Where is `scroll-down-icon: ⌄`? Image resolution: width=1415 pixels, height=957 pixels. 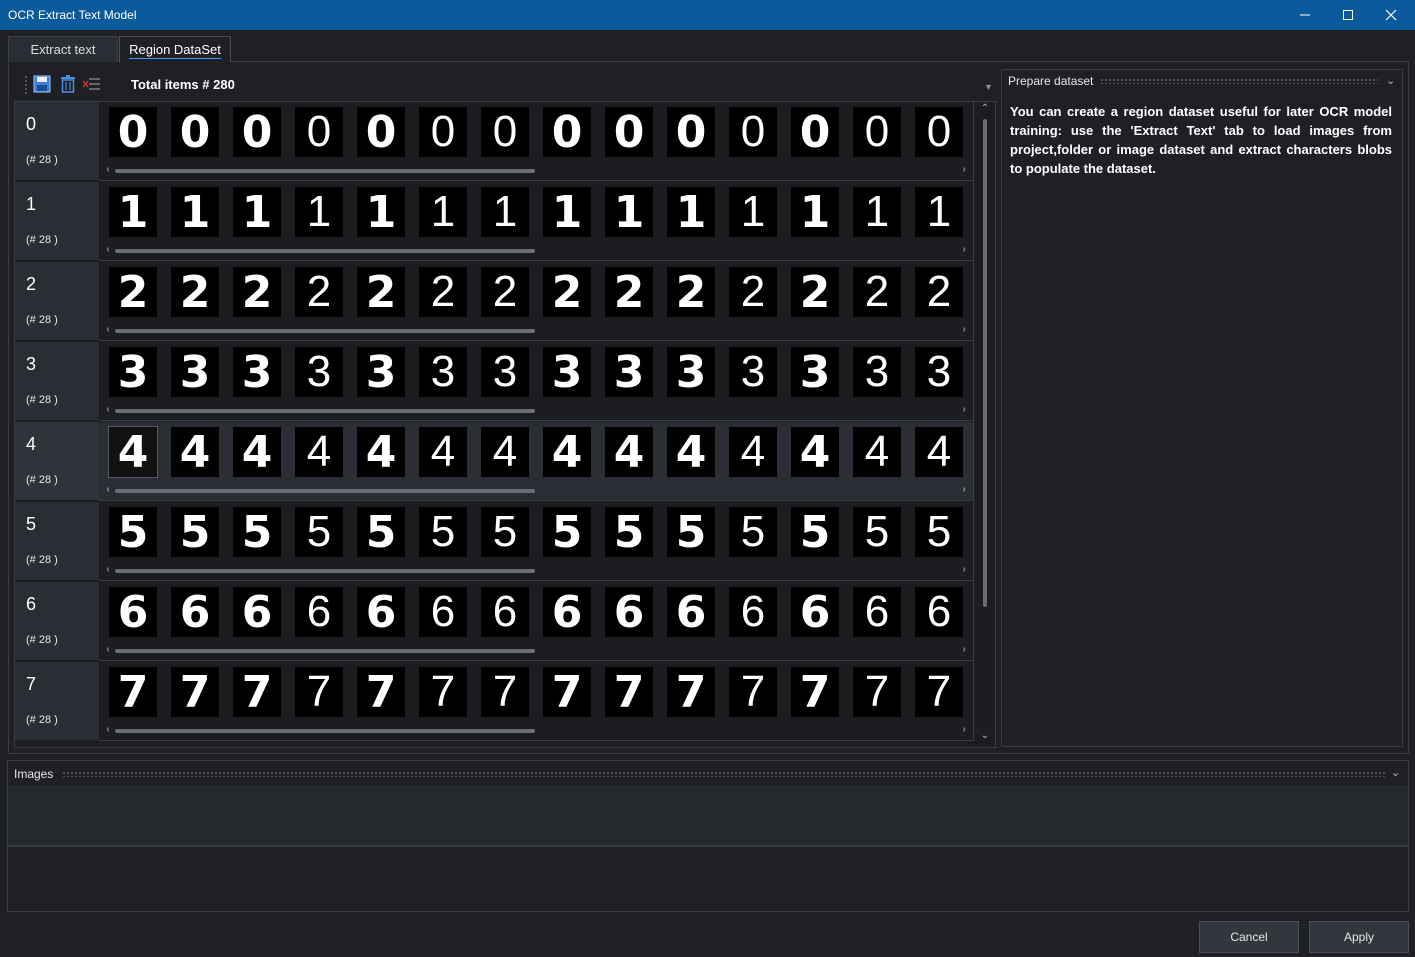
scroll-down-icon: ⌄ is located at coordinates (985, 735).